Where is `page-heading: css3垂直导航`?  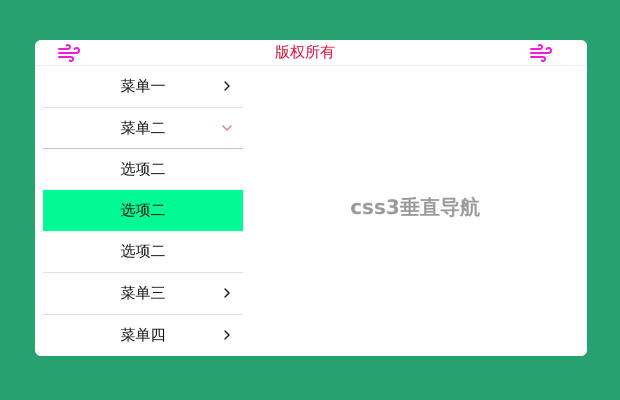 page-heading: css3垂直导航 is located at coordinates (415, 207).